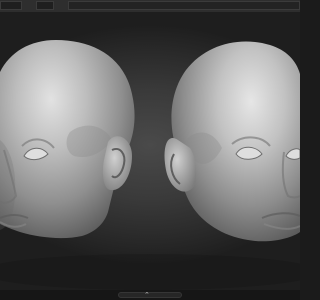 This screenshot has height=300, width=320. Describe the element at coordinates (150, 272) in the screenshot. I see `floor-shadow` at that location.